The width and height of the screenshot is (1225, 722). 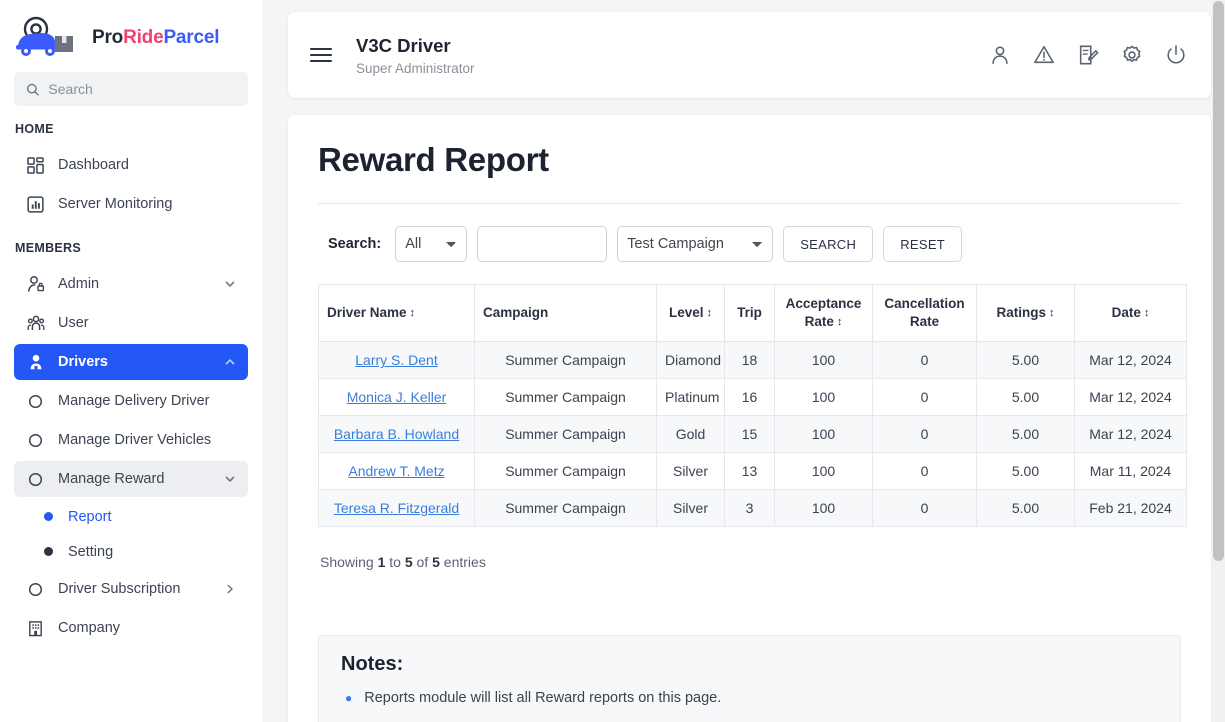 What do you see at coordinates (321, 55) in the screenshot?
I see `hamburger-menu-icon` at bounding box center [321, 55].